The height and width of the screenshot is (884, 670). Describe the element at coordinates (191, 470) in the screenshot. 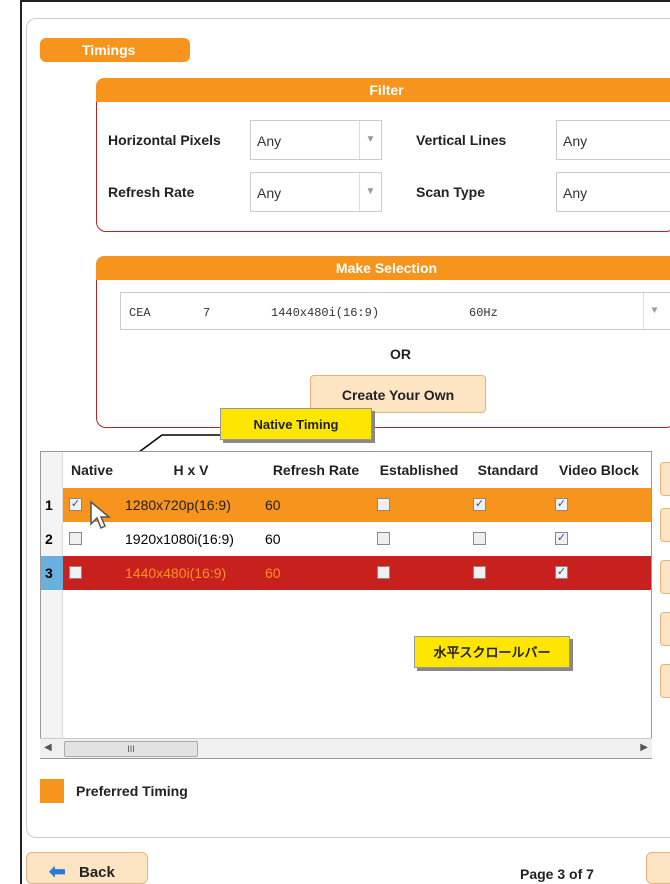

I see `col-hxv: H x V` at that location.